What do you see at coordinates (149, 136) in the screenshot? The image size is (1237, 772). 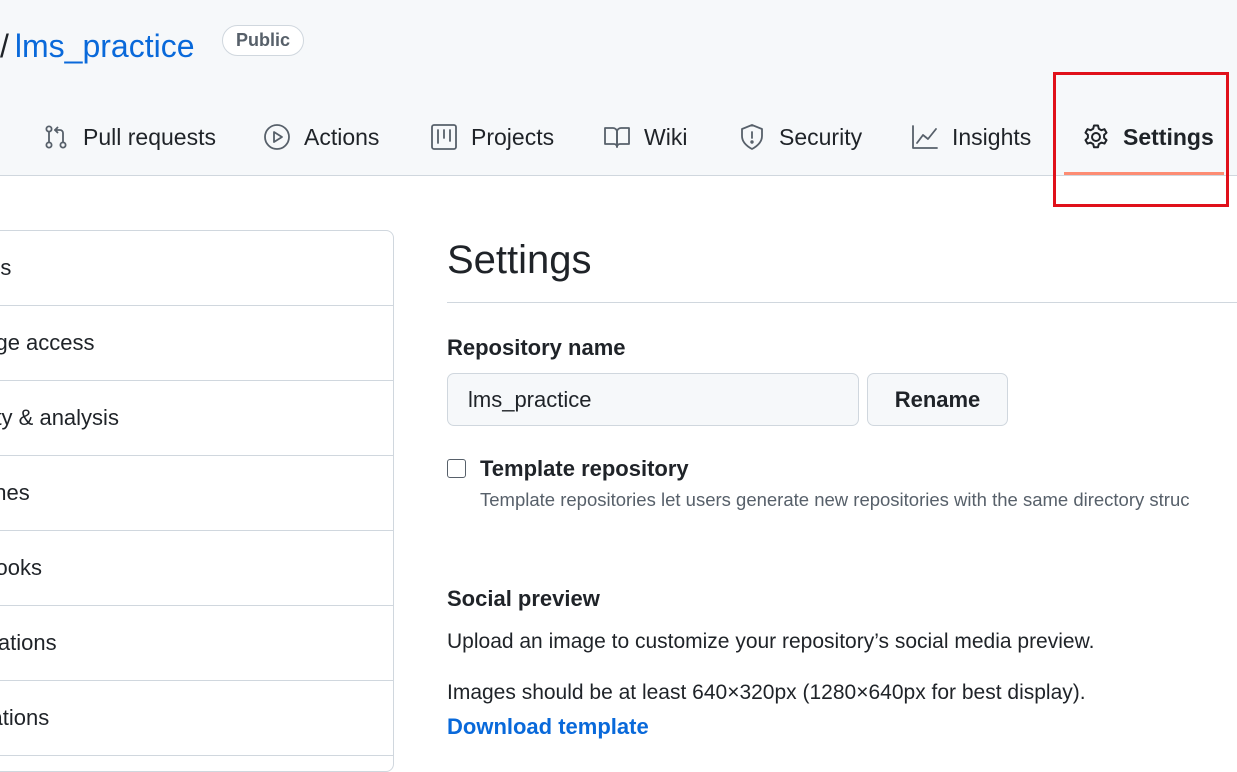 I see `tab-label: Pull requests` at bounding box center [149, 136].